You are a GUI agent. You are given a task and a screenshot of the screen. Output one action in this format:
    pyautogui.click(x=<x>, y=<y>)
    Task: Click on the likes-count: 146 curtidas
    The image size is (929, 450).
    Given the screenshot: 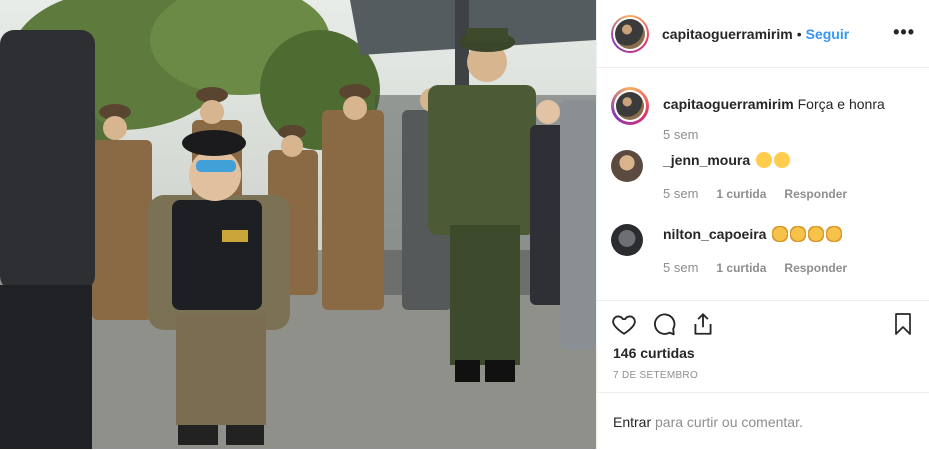 What is the action you would take?
    pyautogui.click(x=654, y=353)
    